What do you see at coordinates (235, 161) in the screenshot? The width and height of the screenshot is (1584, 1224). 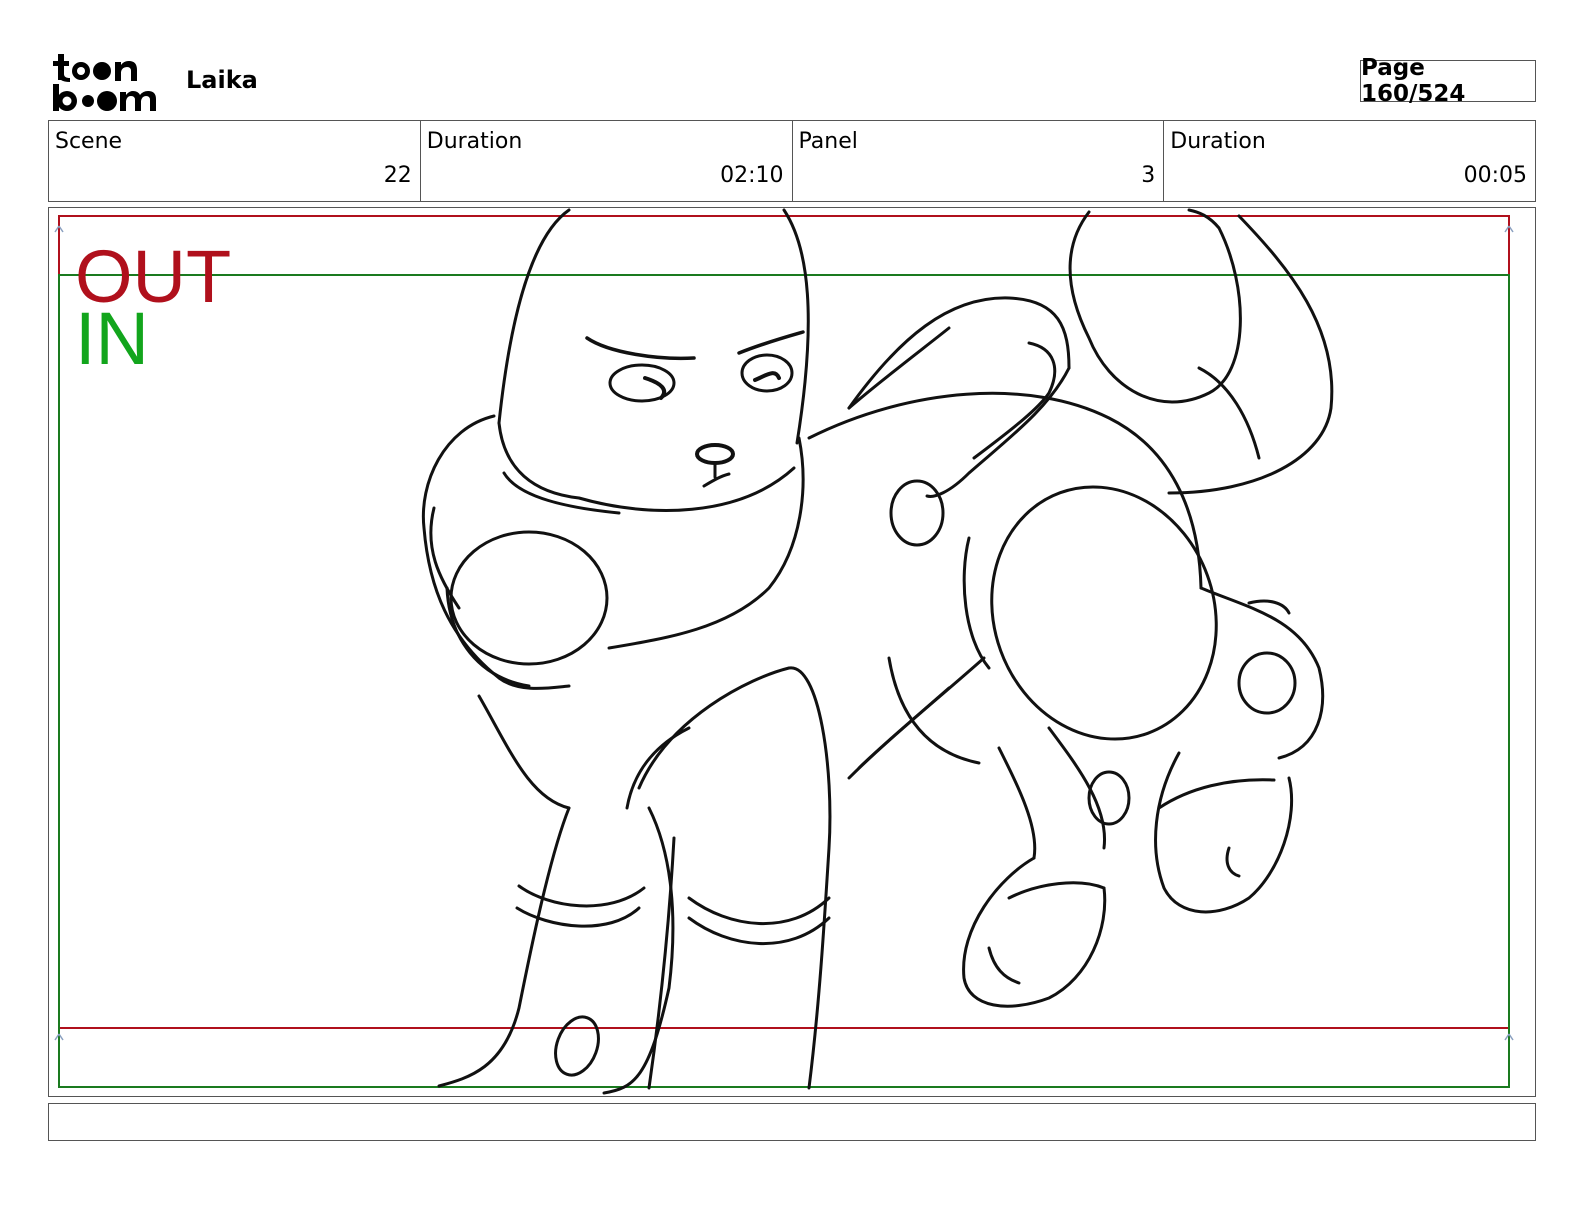 I see `scene-cell: Scene 22` at bounding box center [235, 161].